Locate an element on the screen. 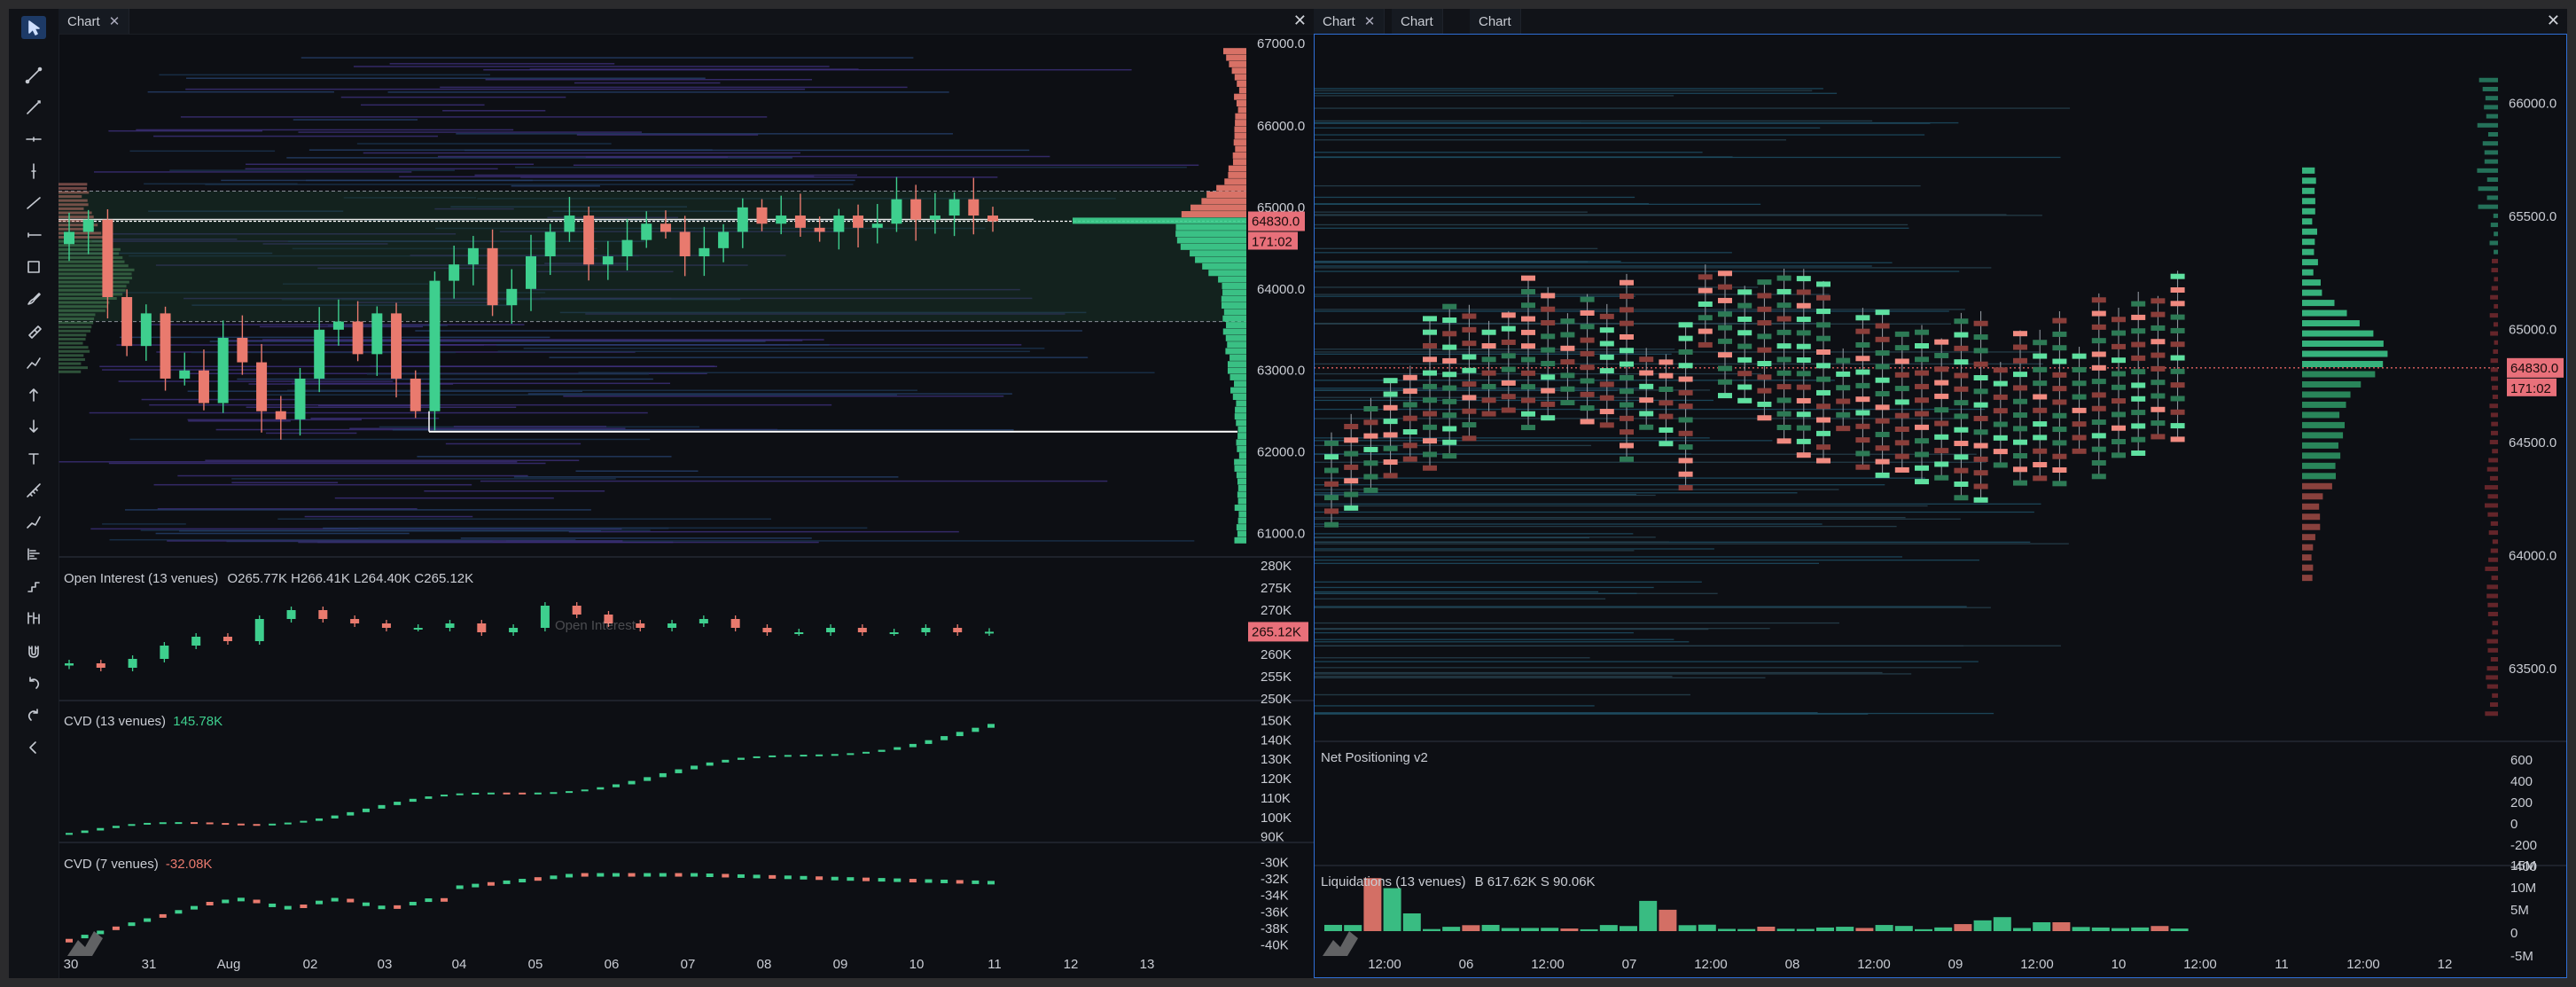  rectangle-icon is located at coordinates (33, 267).